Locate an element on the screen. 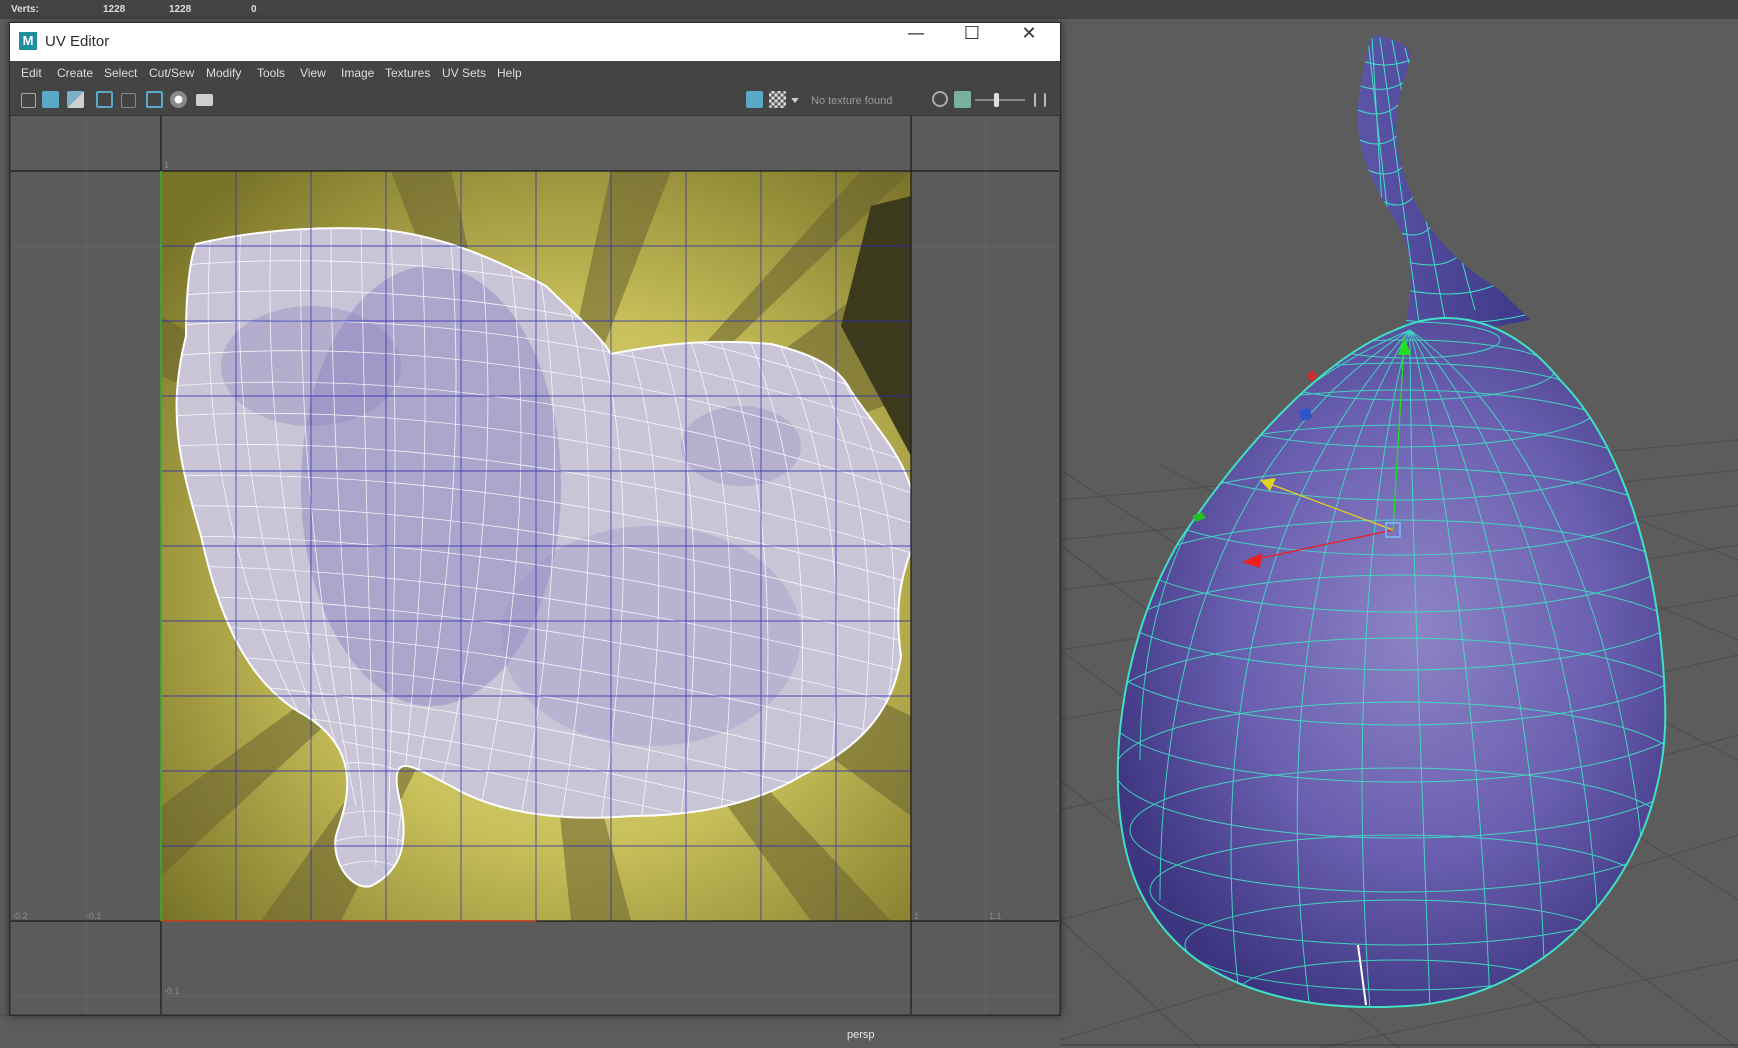 The image size is (1738, 1048). image-display-icon is located at coordinates (754, 99).